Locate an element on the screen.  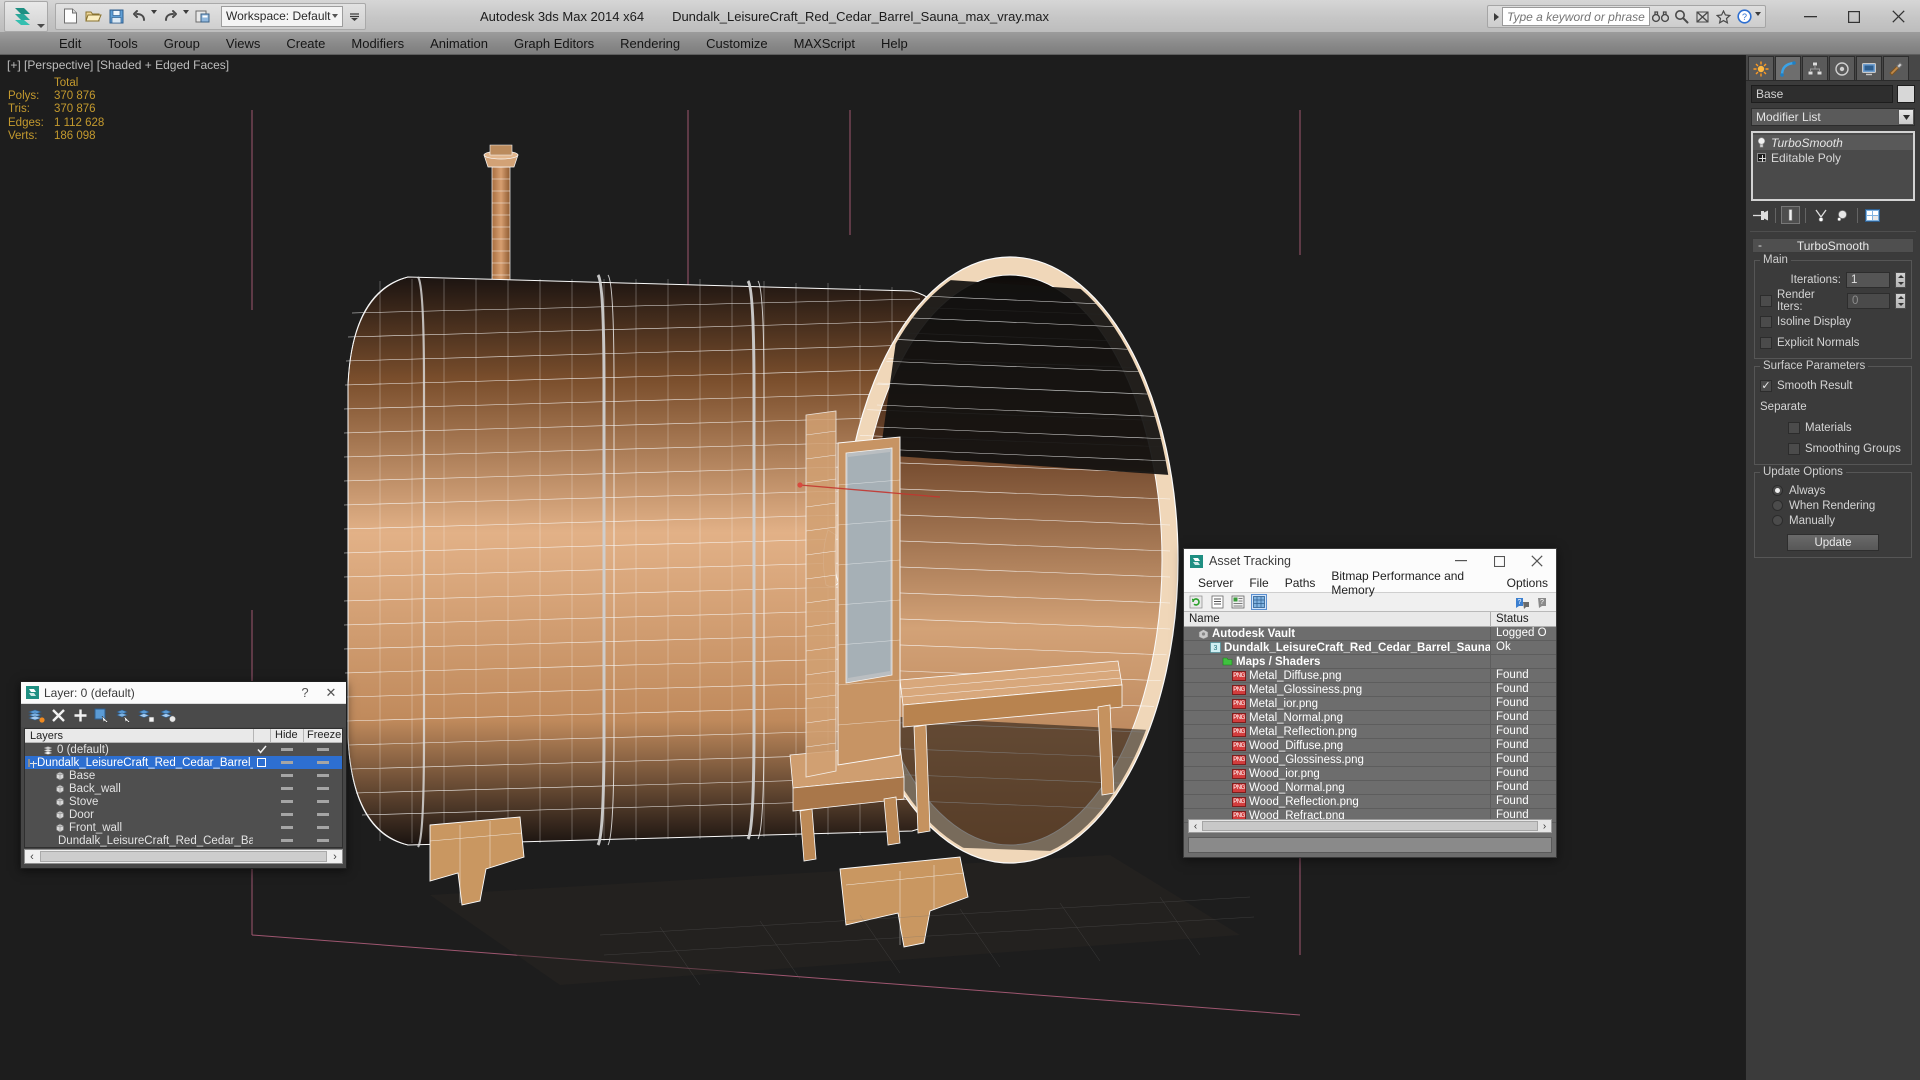
about-icon: ? is located at coordinates (1544, 602).